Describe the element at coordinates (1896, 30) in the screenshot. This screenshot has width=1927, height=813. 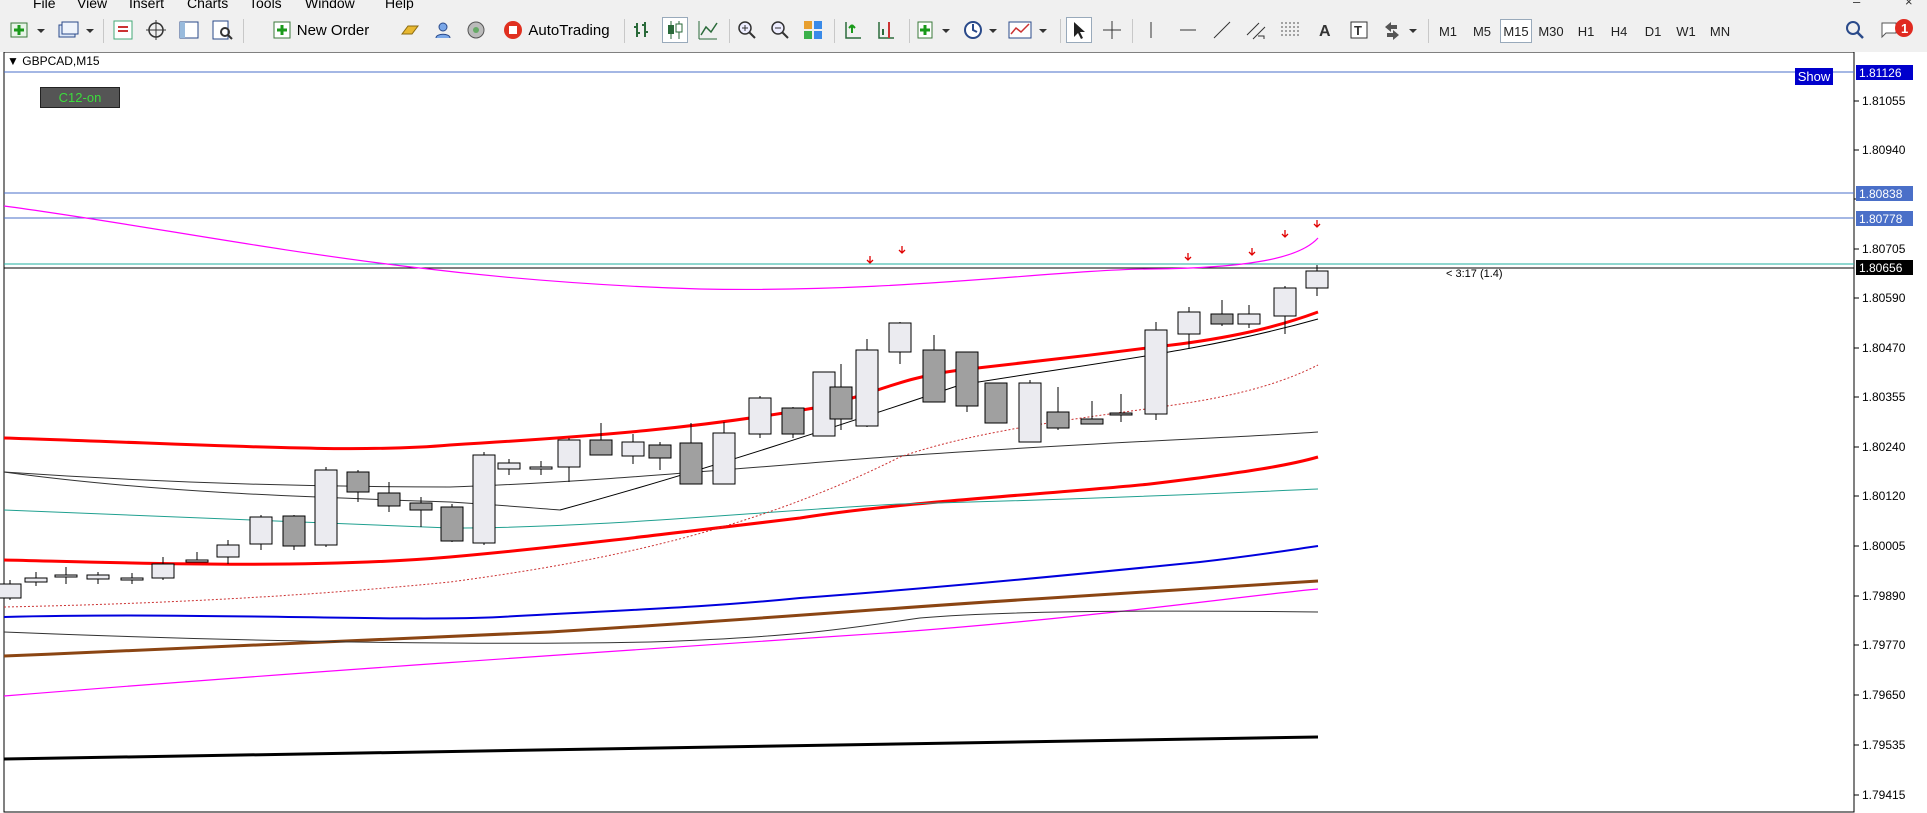
I see `notifications-icon: 1` at that location.